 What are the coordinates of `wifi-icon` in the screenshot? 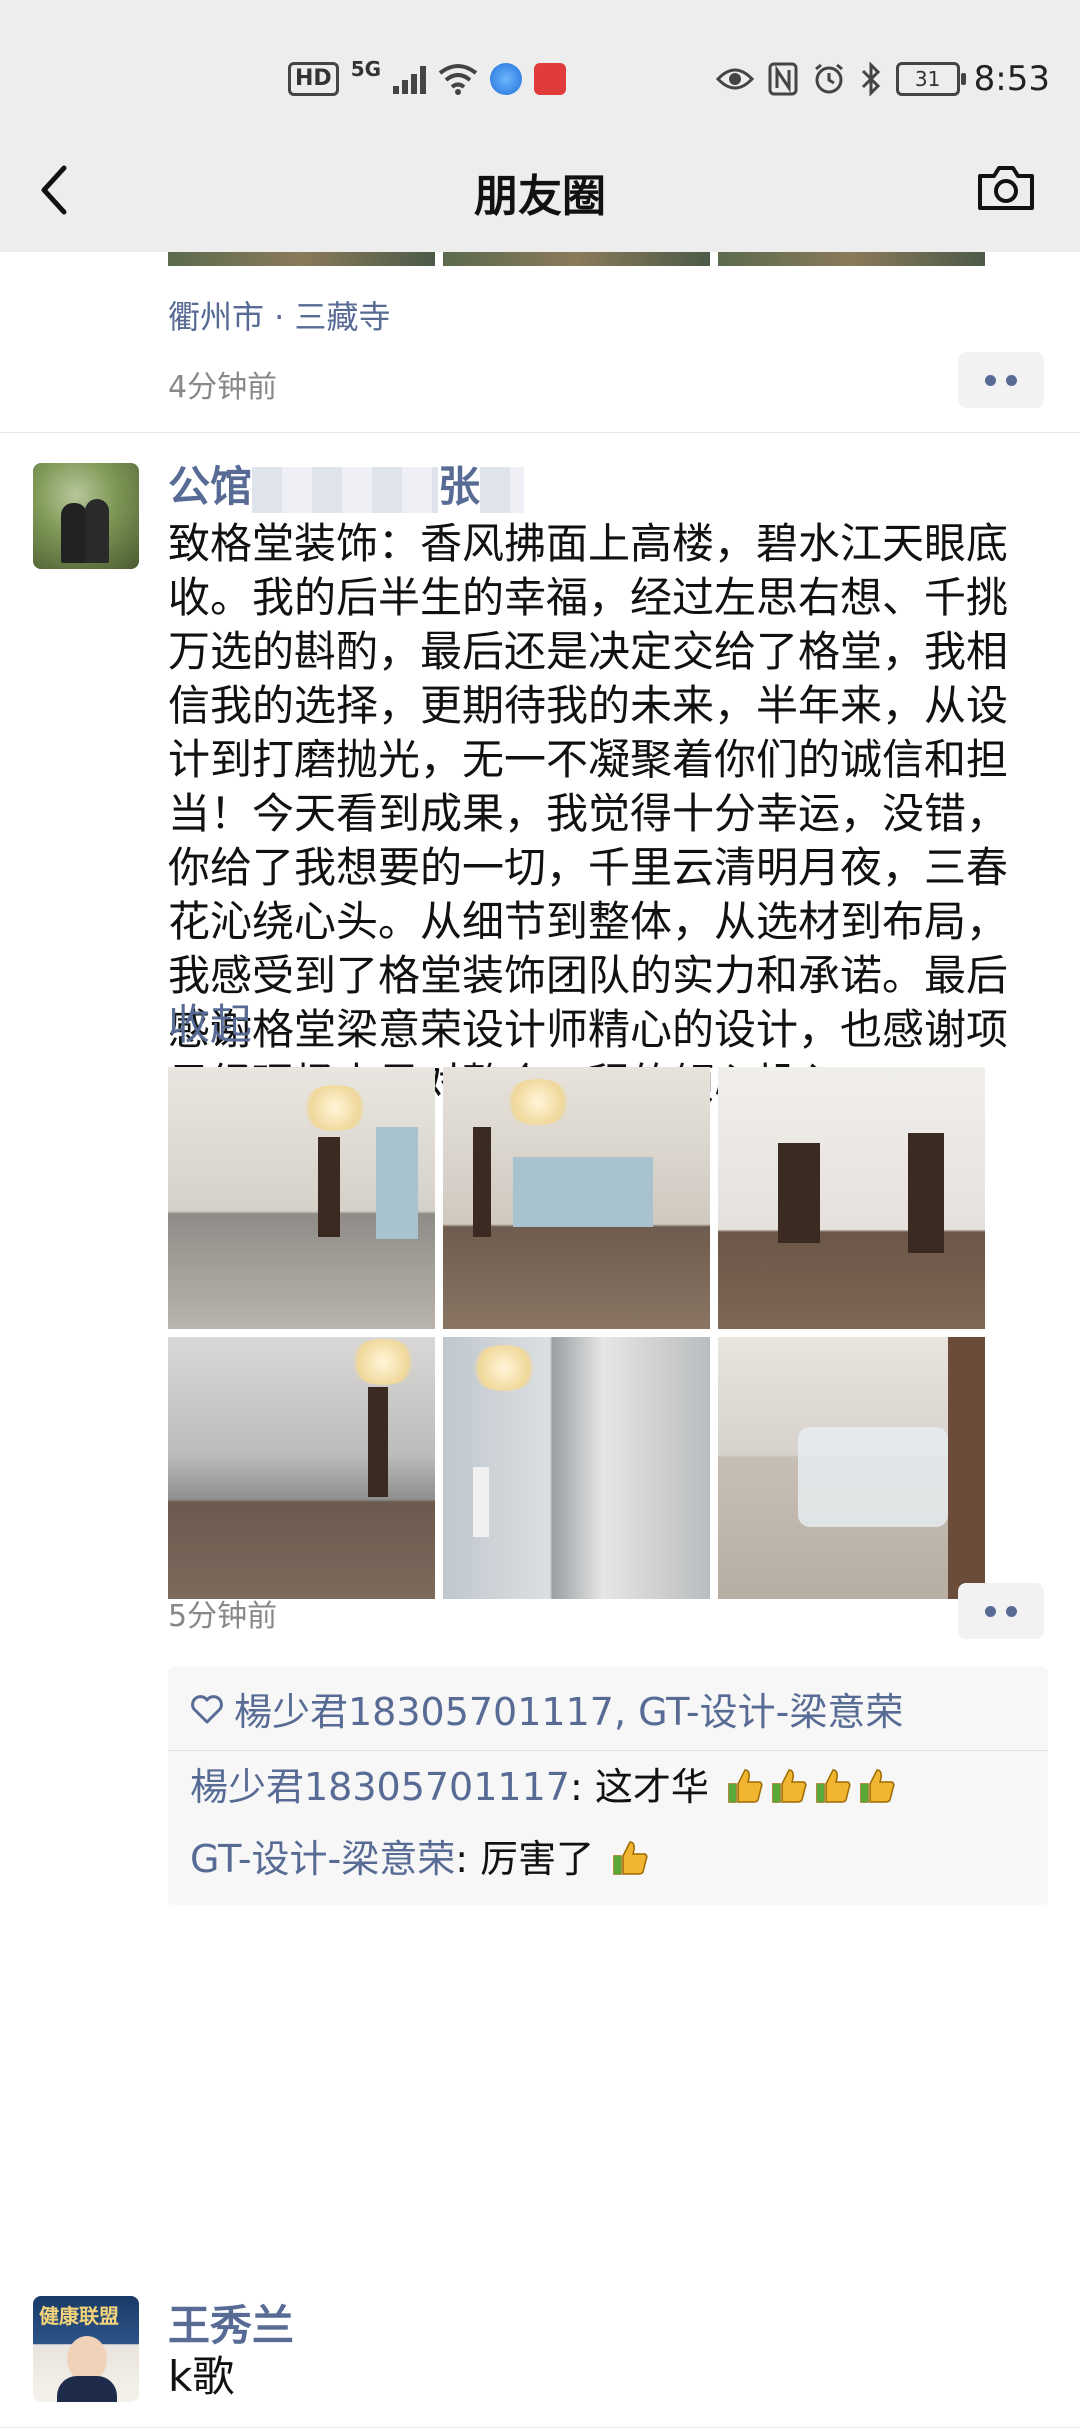 It's located at (458, 79).